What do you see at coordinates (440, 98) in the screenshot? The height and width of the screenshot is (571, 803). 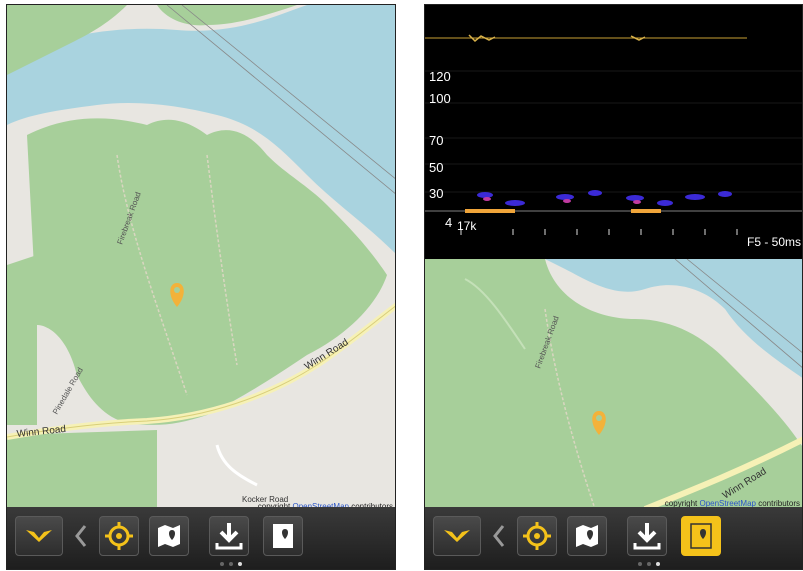 I see `y-tick-label: 100` at bounding box center [440, 98].